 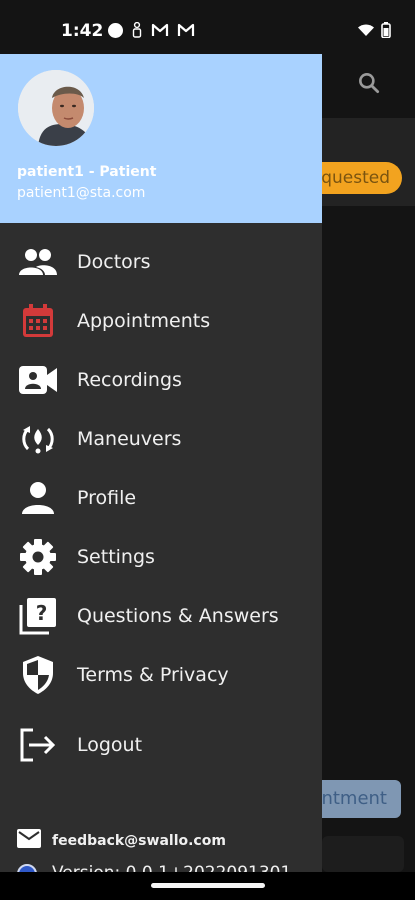 I want to click on menu-item-profile: Profile, so click(x=161, y=498).